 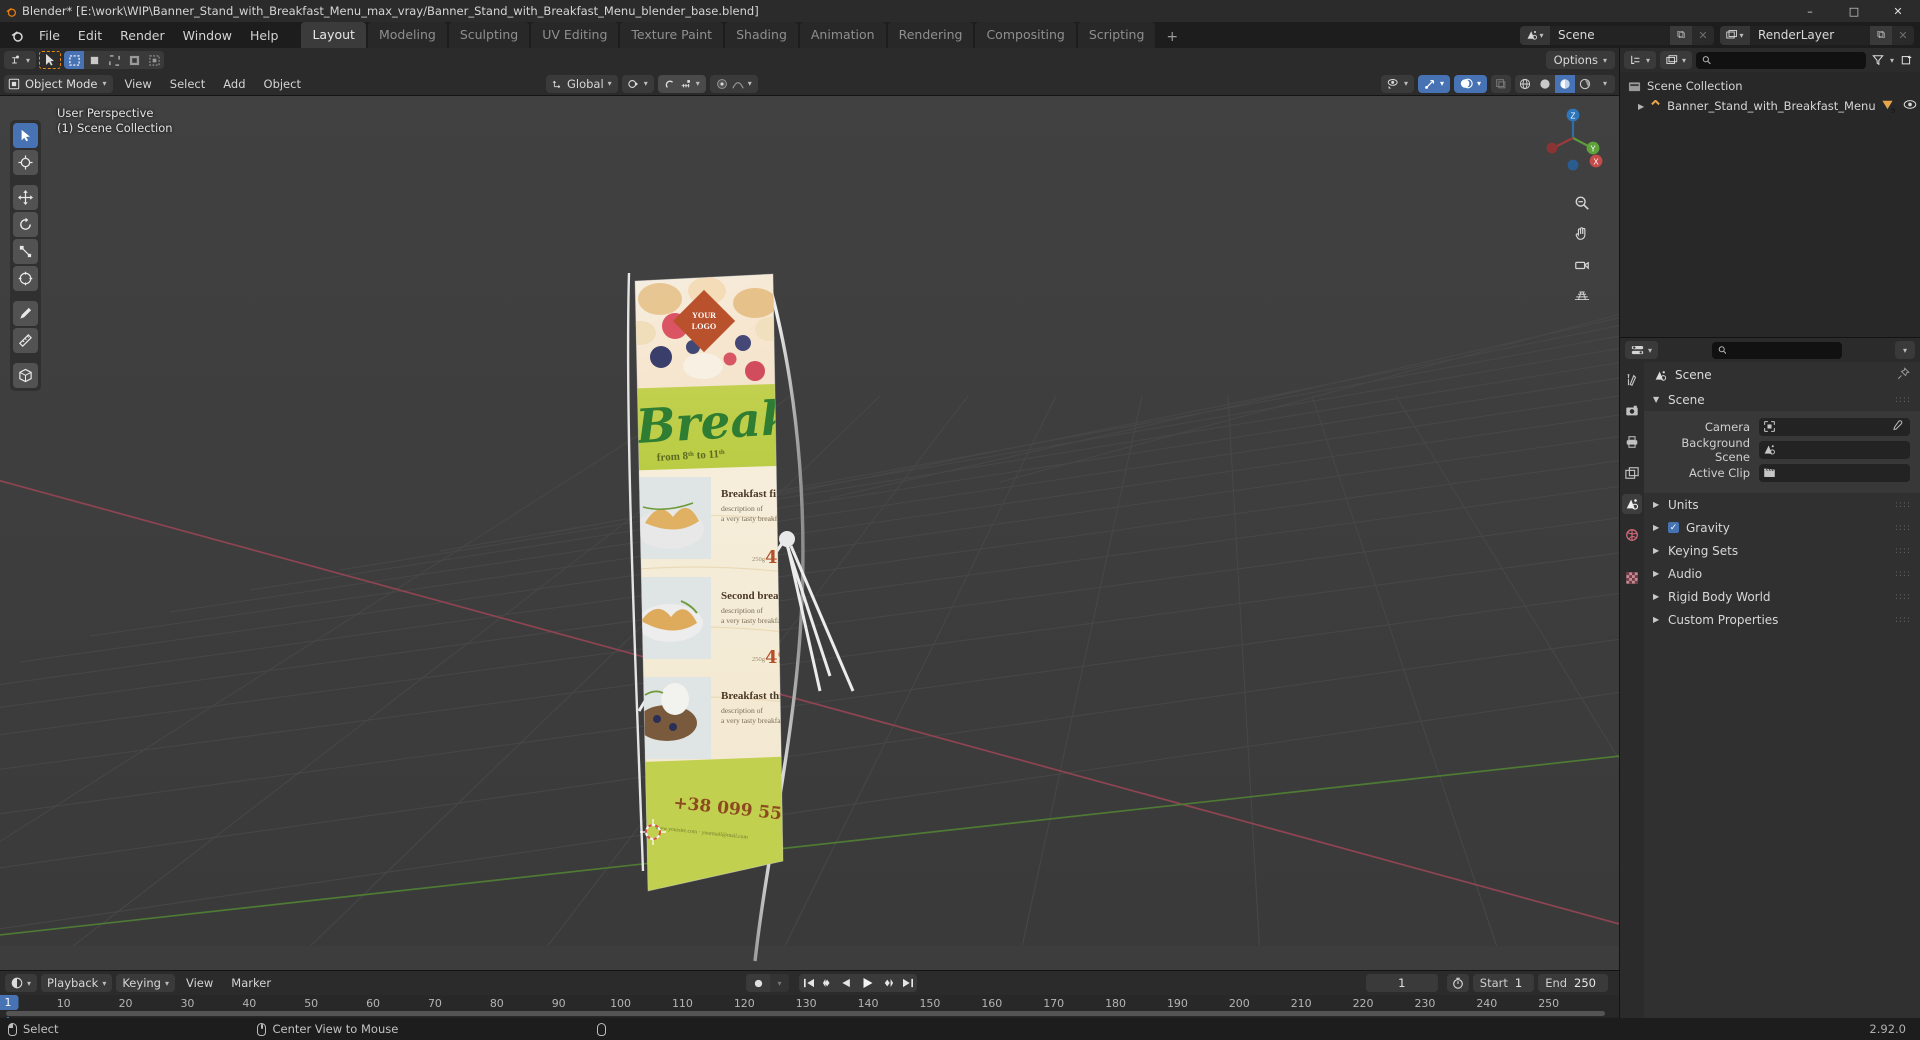 I want to click on rotate-tool-icon, so click(x=25, y=224).